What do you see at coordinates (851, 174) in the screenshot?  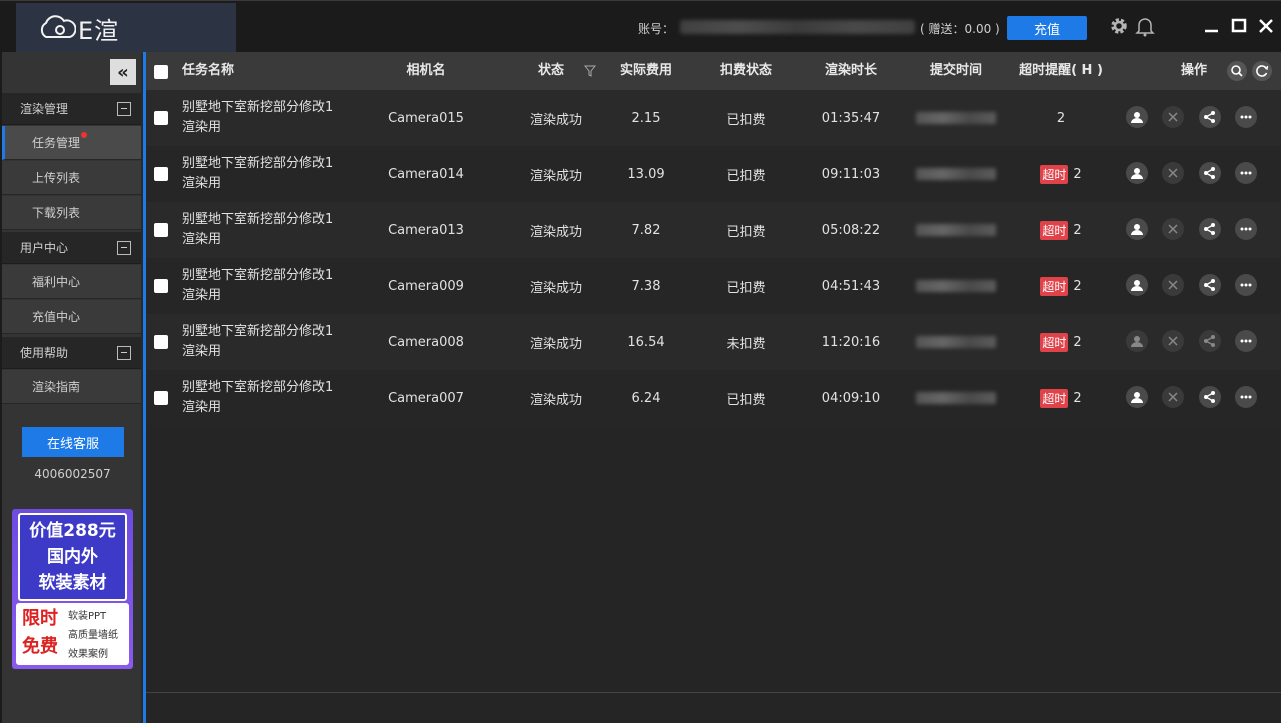 I see `render-duration: 09:11:03` at bounding box center [851, 174].